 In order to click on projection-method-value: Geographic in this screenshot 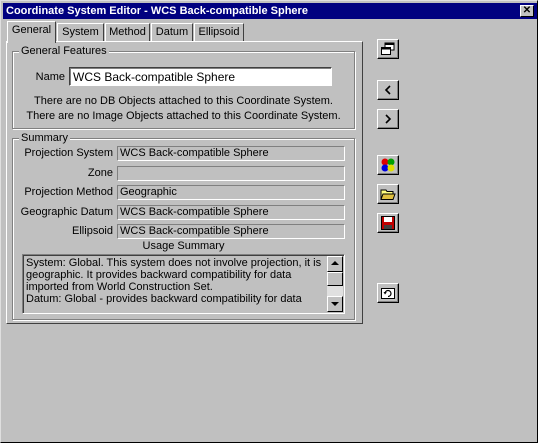, I will do `click(231, 192)`.